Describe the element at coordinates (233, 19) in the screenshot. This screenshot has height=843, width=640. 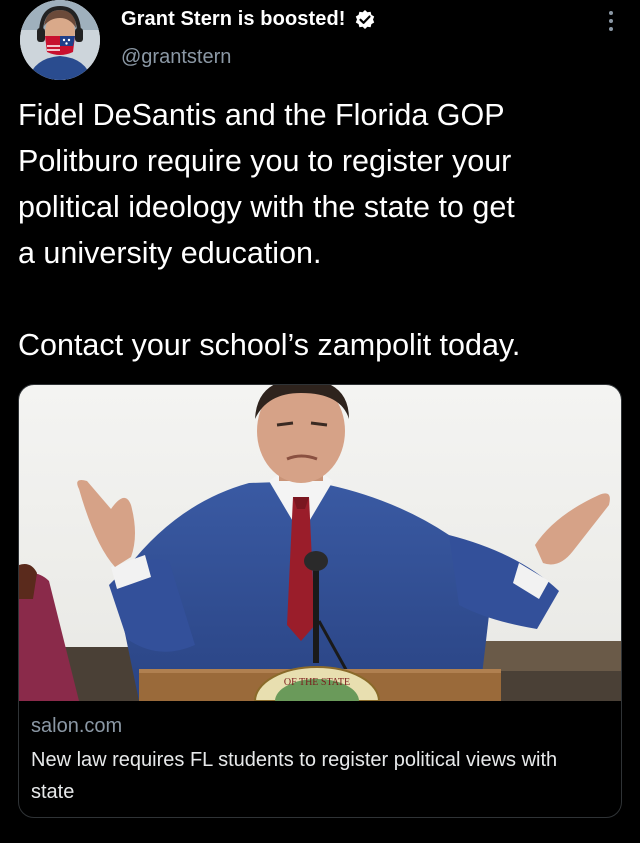
I see `display-name: Grant Stern is boosted!` at that location.